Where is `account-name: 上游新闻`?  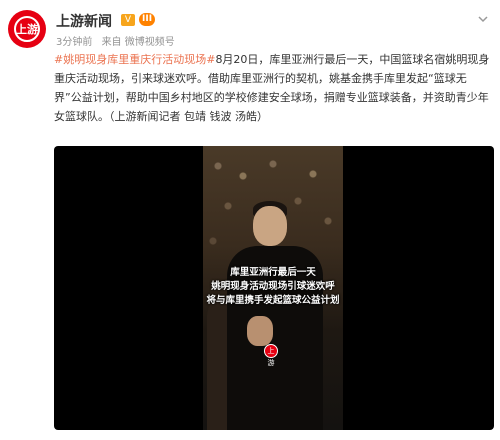 account-name: 上游新闻 is located at coordinates (84, 21).